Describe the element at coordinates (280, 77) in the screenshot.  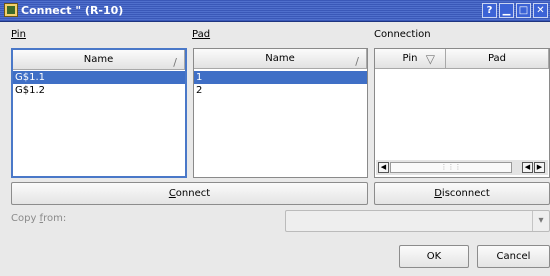
I see `pad-list-item: 1` at that location.